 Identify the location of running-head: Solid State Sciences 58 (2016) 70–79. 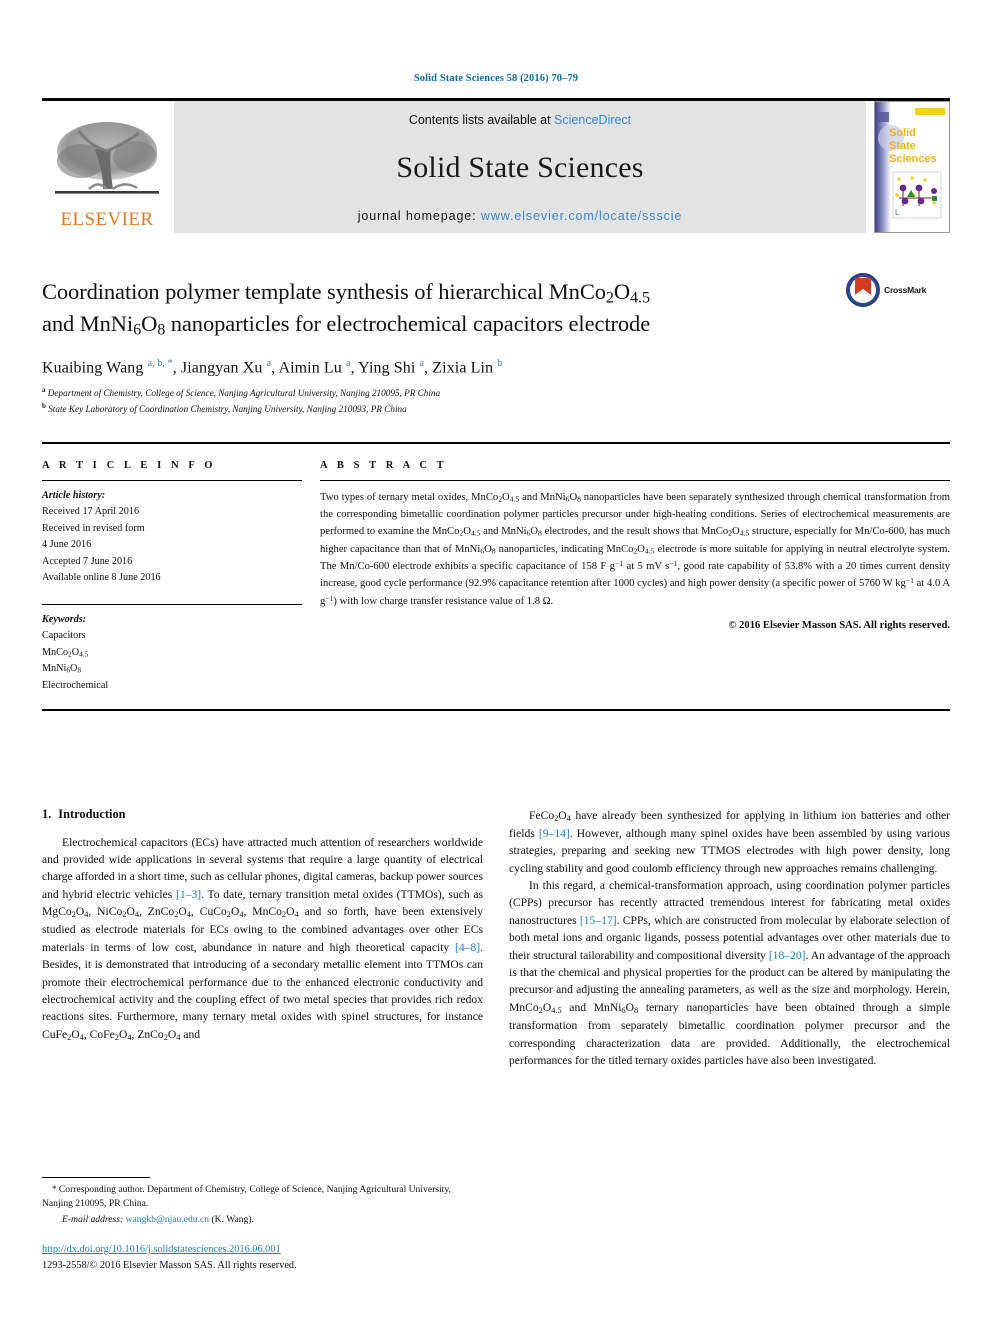
(496, 78).